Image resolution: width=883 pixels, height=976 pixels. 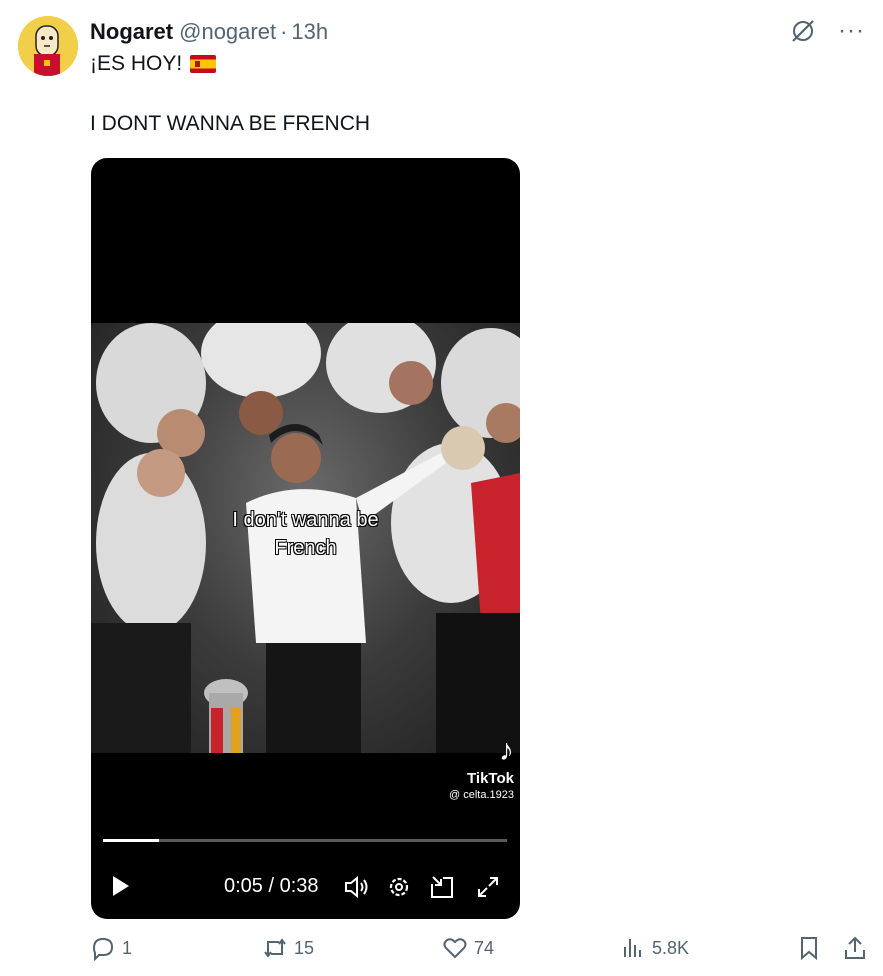 What do you see at coordinates (827, 31) in the screenshot?
I see `post-top-actions: ···` at bounding box center [827, 31].